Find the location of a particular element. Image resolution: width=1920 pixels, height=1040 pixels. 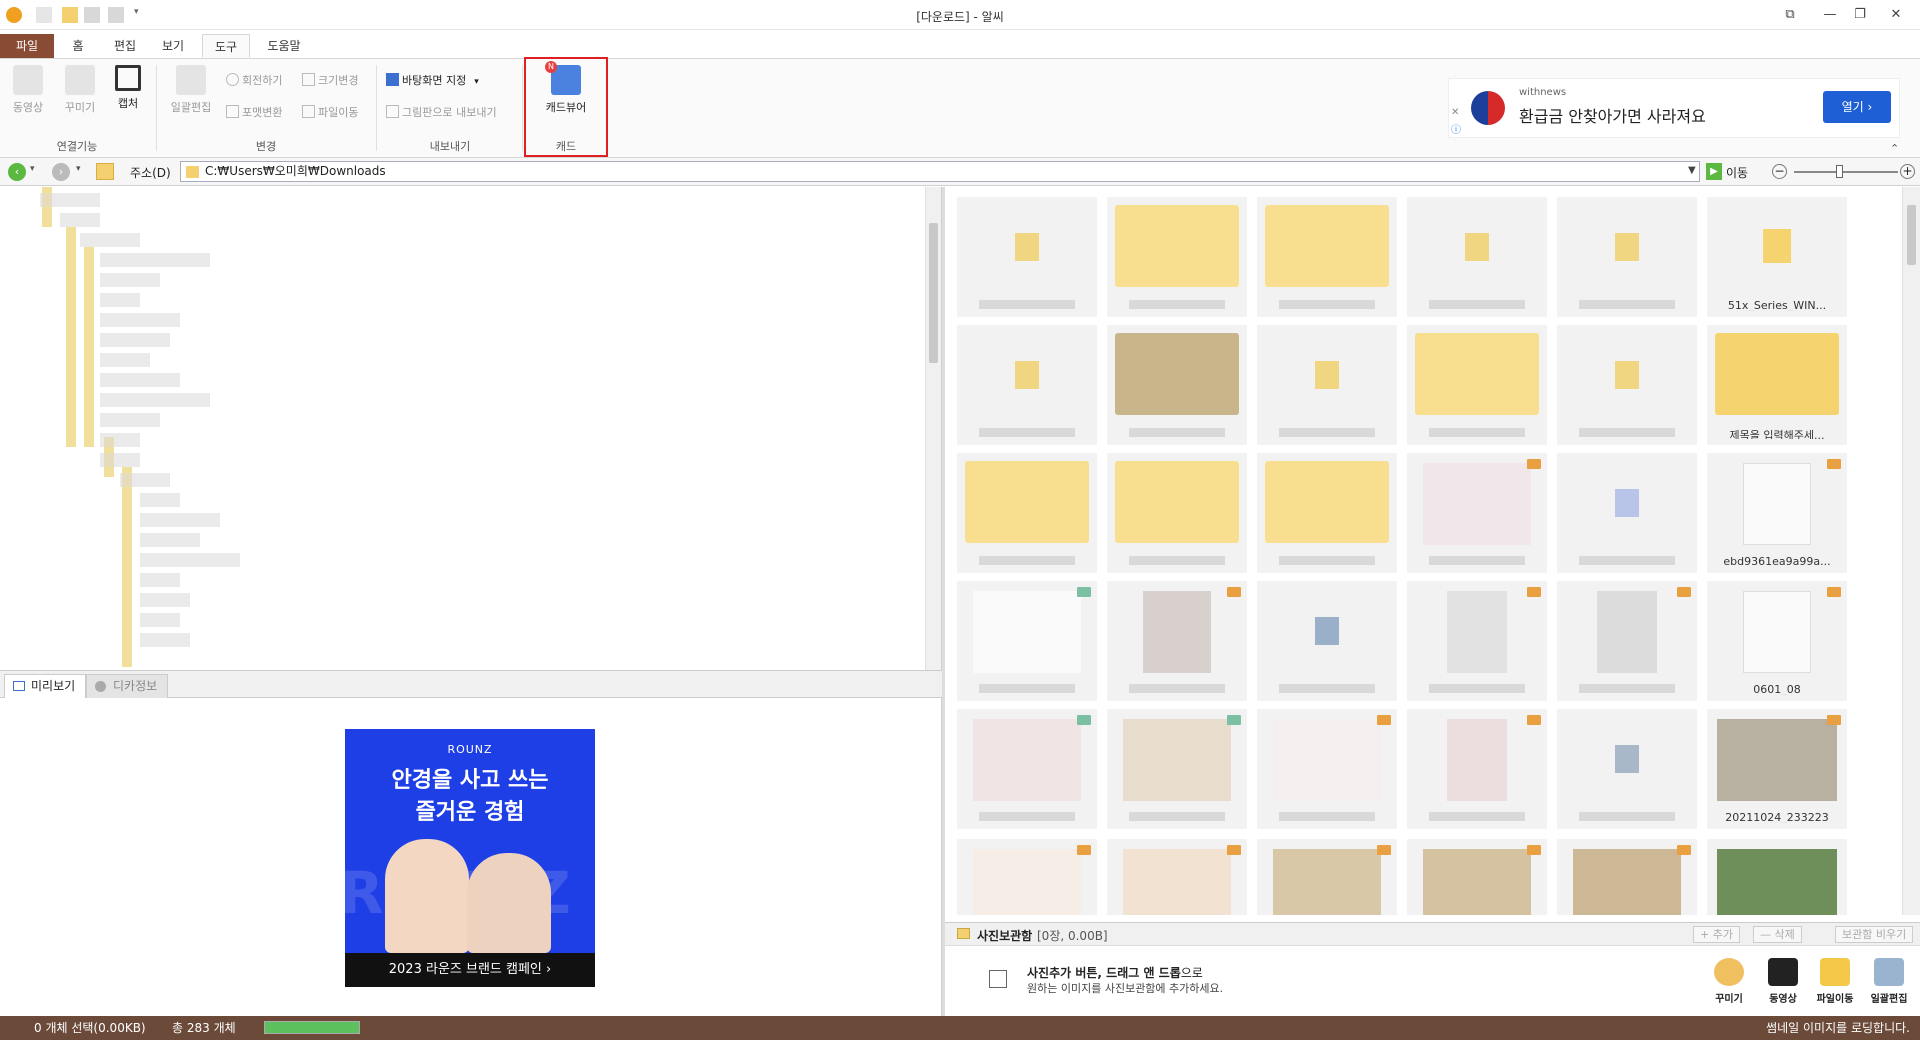

batch-edit-button: 일괄편집 is located at coordinates (191, 90).